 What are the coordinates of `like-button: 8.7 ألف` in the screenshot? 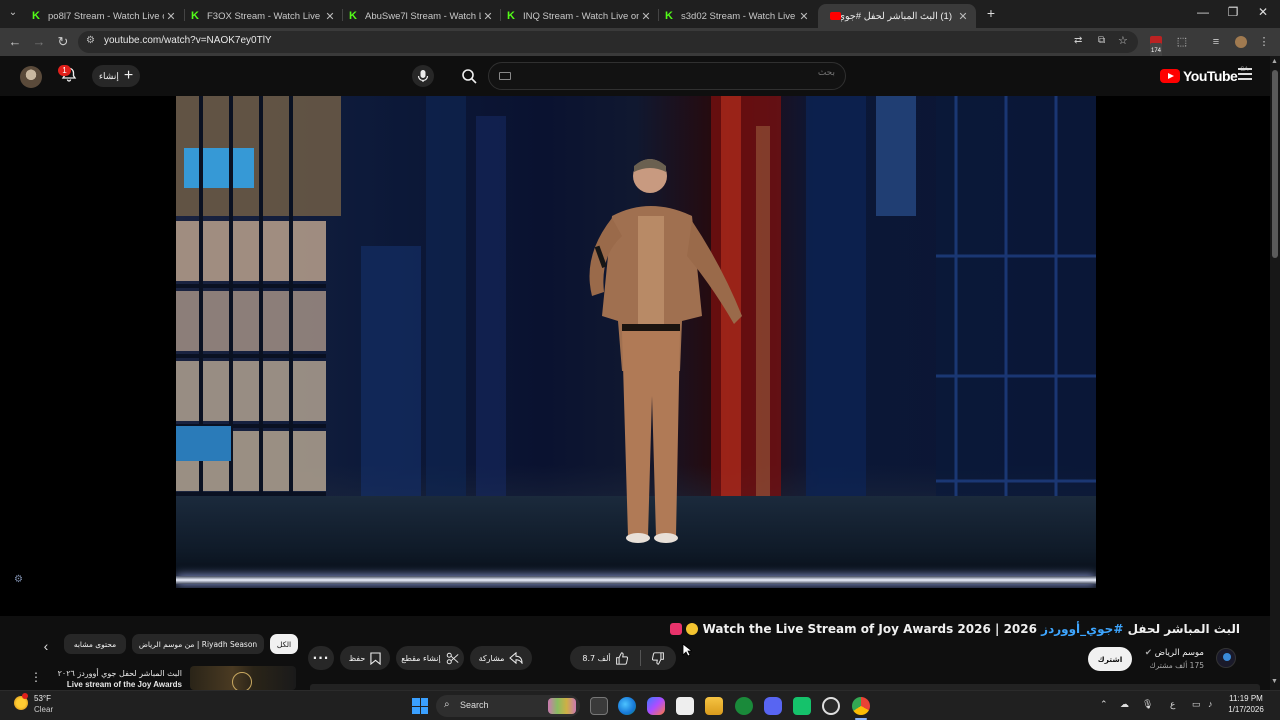 It's located at (605, 658).